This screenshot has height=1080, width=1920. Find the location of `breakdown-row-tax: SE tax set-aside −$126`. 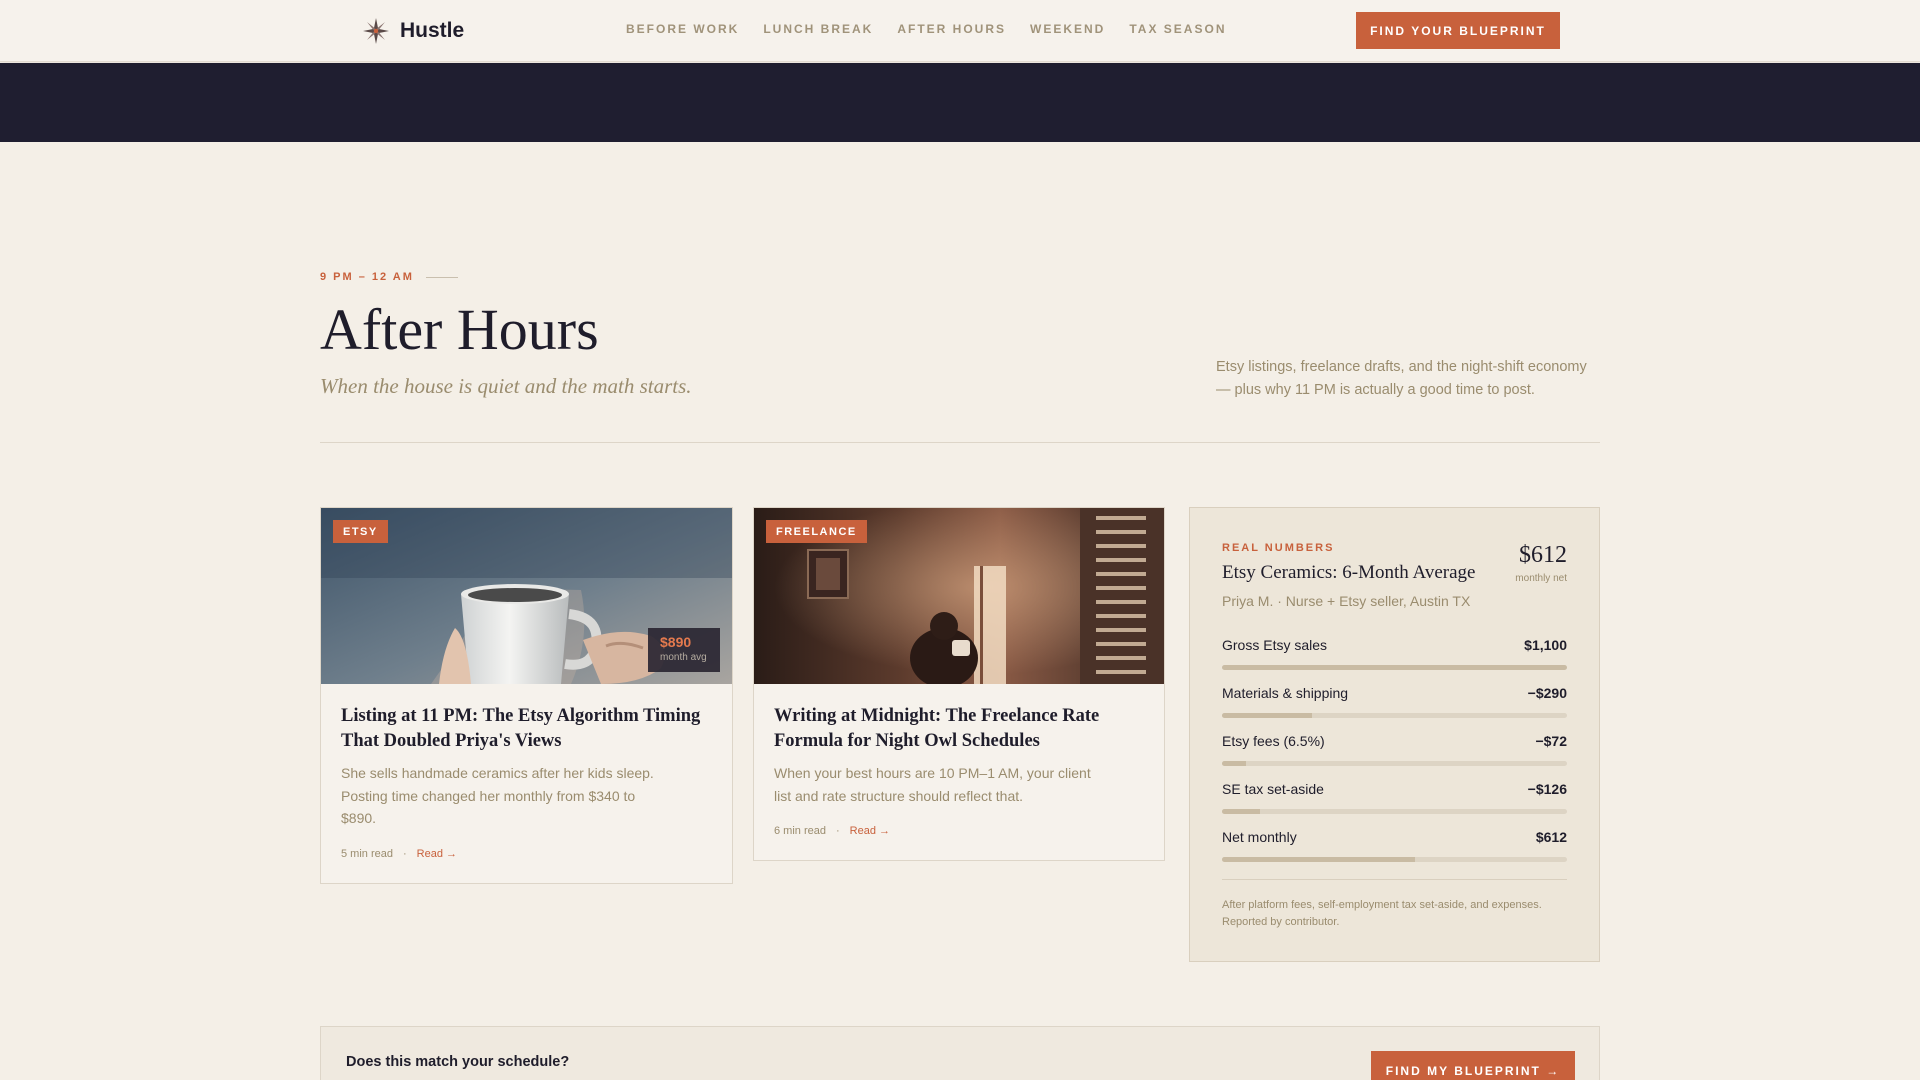

breakdown-row-tax: SE tax set-aside −$126 is located at coordinates (1394, 798).